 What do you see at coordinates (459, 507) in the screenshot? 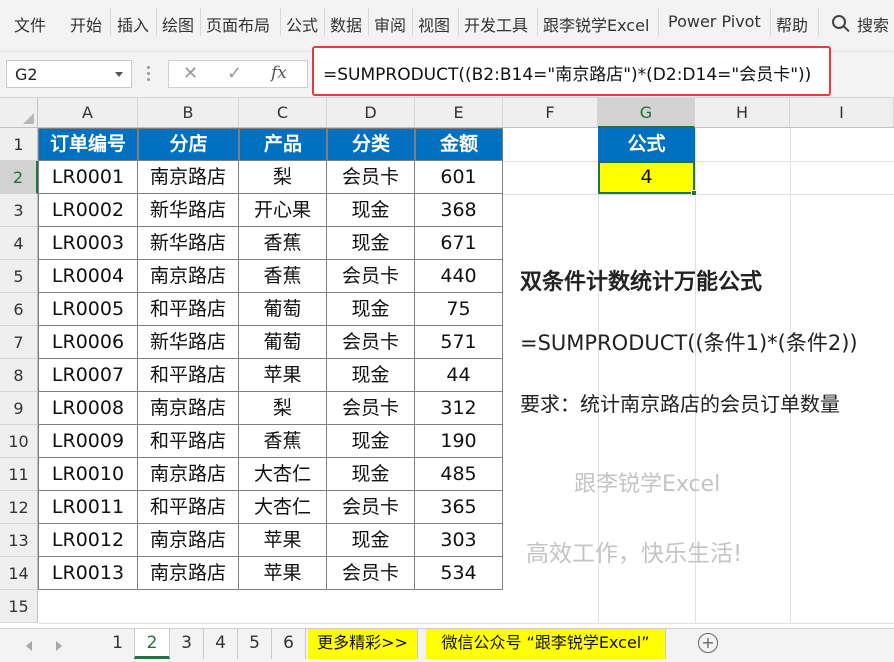
I see `table-cell-amount: 365` at bounding box center [459, 507].